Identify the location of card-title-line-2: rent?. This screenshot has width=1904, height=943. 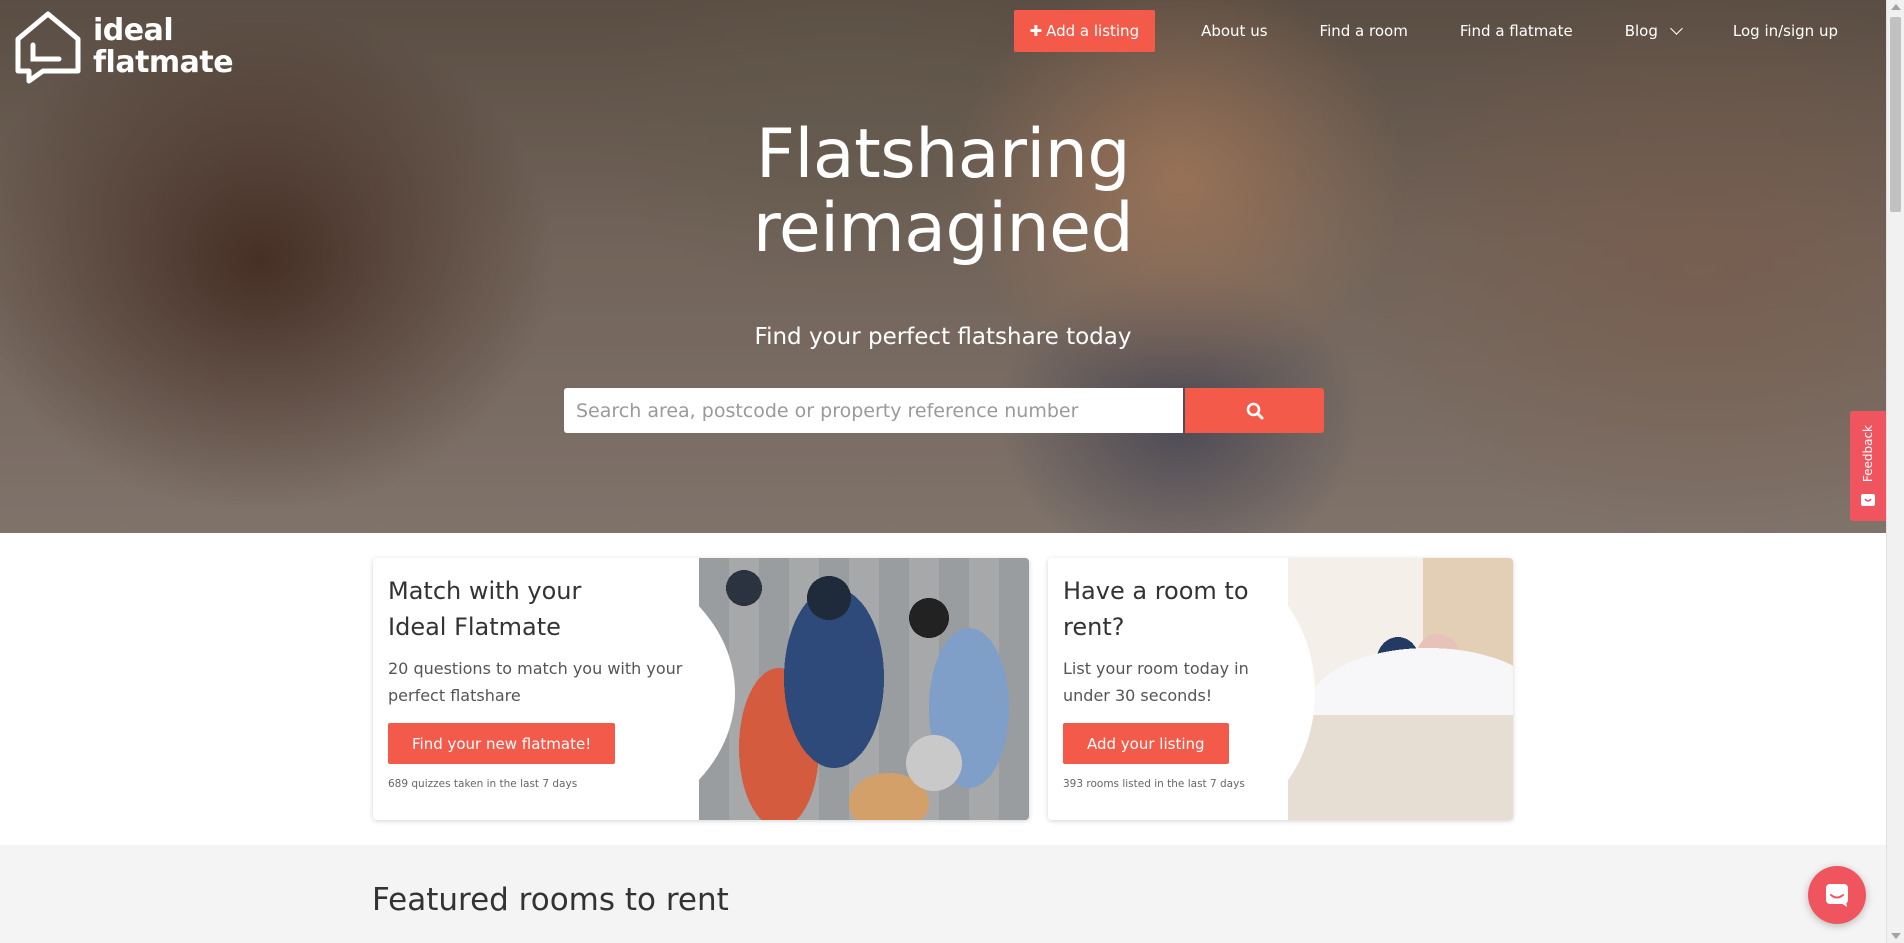
(1094, 627).